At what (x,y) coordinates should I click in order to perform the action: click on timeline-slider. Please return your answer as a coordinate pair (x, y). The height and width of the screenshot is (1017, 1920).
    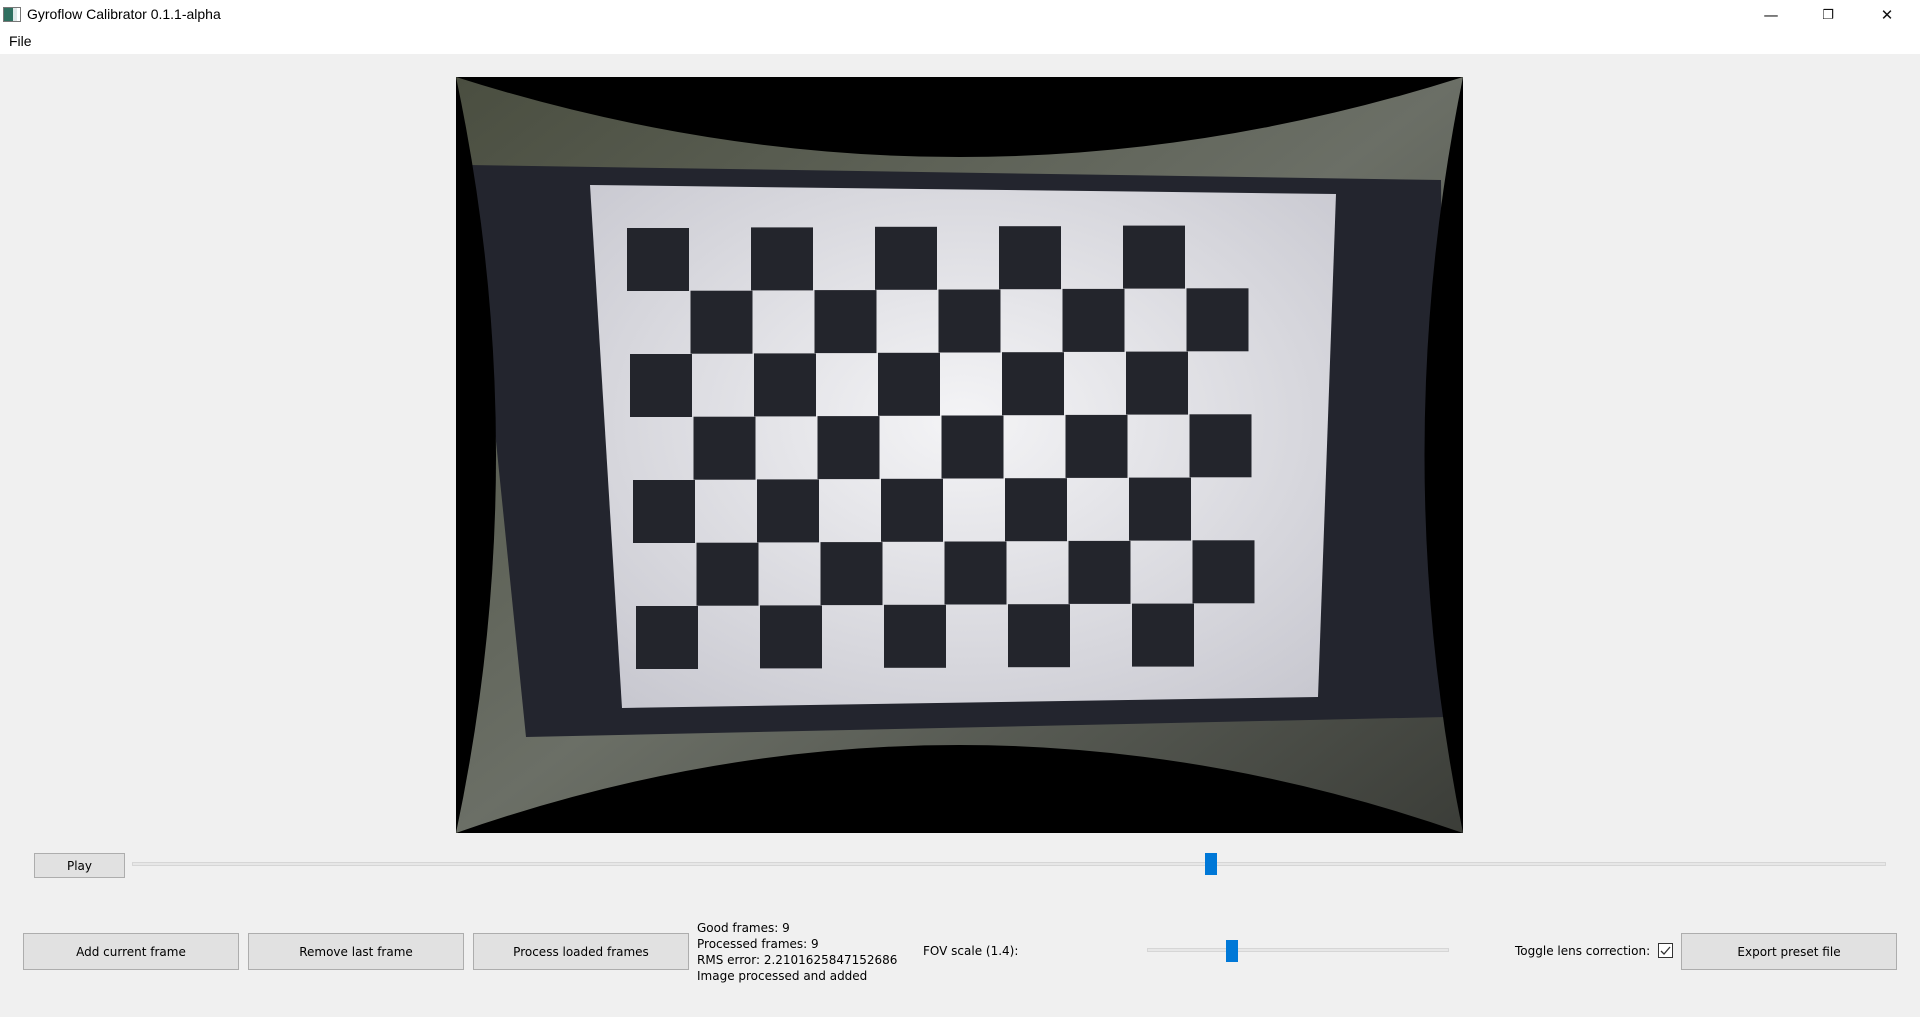
    Looking at the image, I should click on (1009, 864).